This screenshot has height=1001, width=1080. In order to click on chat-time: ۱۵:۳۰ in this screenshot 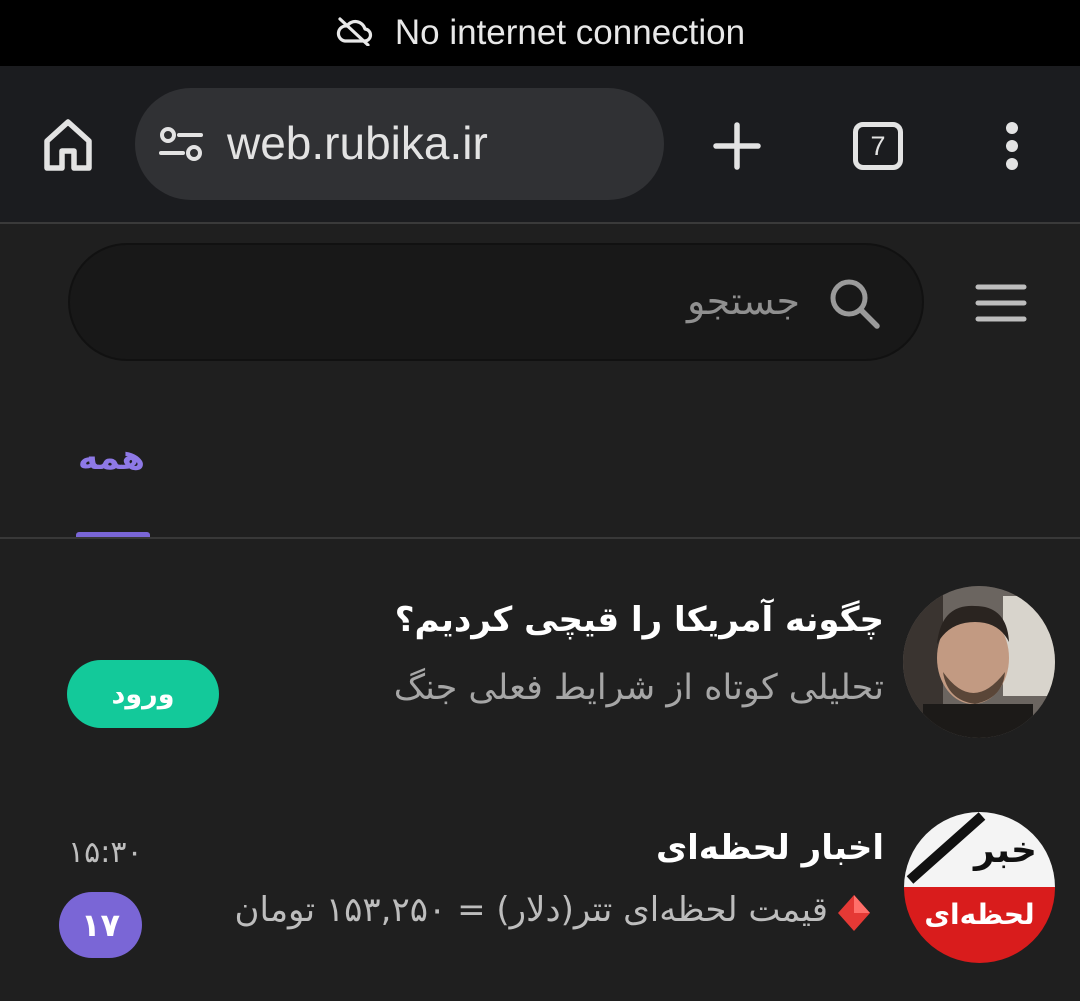, I will do `click(105, 852)`.